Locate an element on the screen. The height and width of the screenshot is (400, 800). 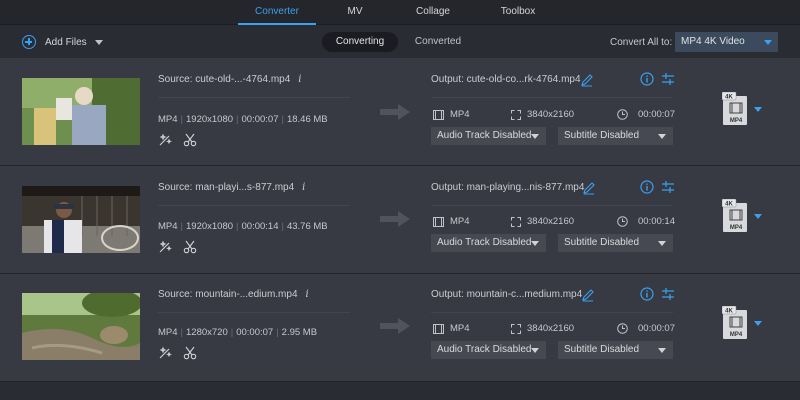
meta-resolution: 1280x720 is located at coordinates (207, 332).